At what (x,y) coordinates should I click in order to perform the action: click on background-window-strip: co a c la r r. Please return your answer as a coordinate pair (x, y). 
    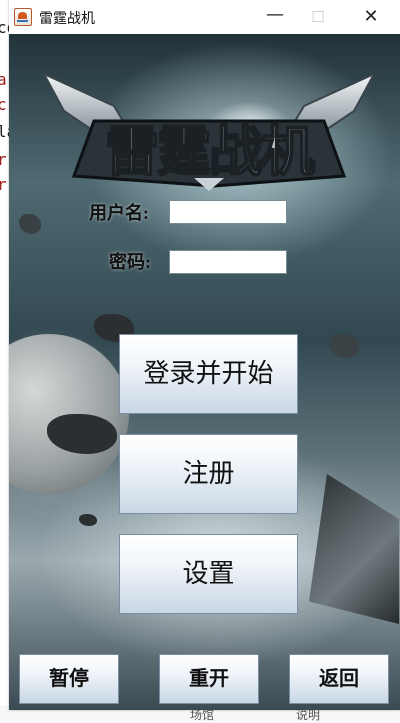
    Looking at the image, I should click on (8, 361).